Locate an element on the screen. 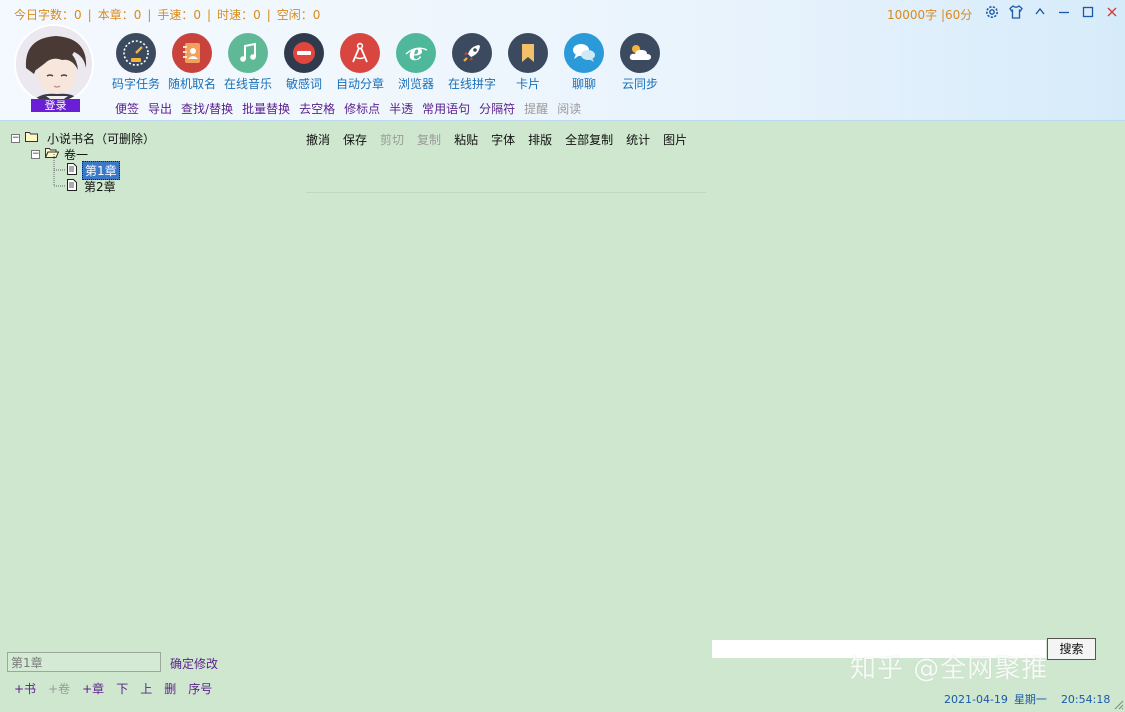 This screenshot has width=1125, height=712. maximize-icon is located at coordinates (1088, 12).